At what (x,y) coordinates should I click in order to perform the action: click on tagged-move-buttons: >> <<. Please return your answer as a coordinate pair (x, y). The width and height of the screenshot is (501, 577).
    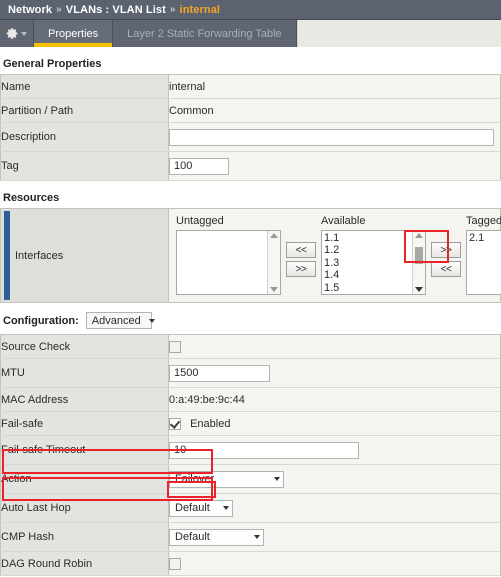
    Looking at the image, I should click on (446, 259).